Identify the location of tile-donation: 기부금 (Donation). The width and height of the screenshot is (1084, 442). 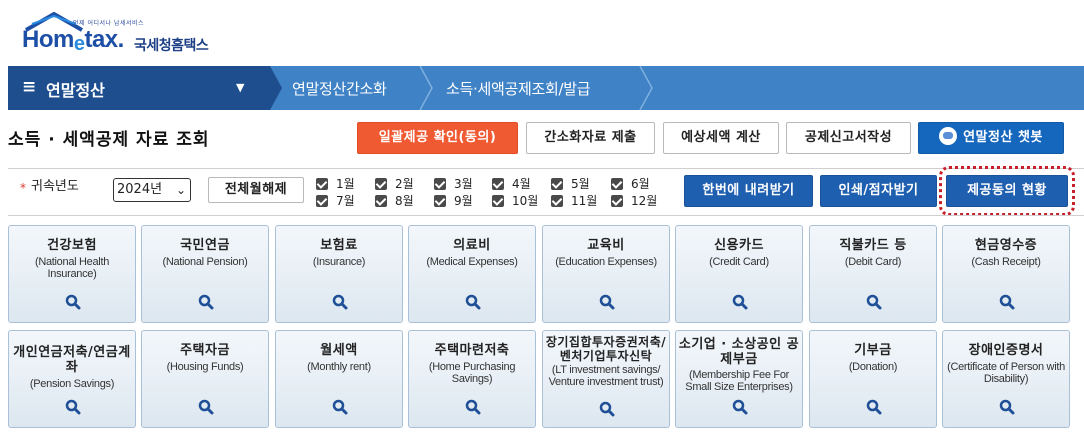
(873, 379).